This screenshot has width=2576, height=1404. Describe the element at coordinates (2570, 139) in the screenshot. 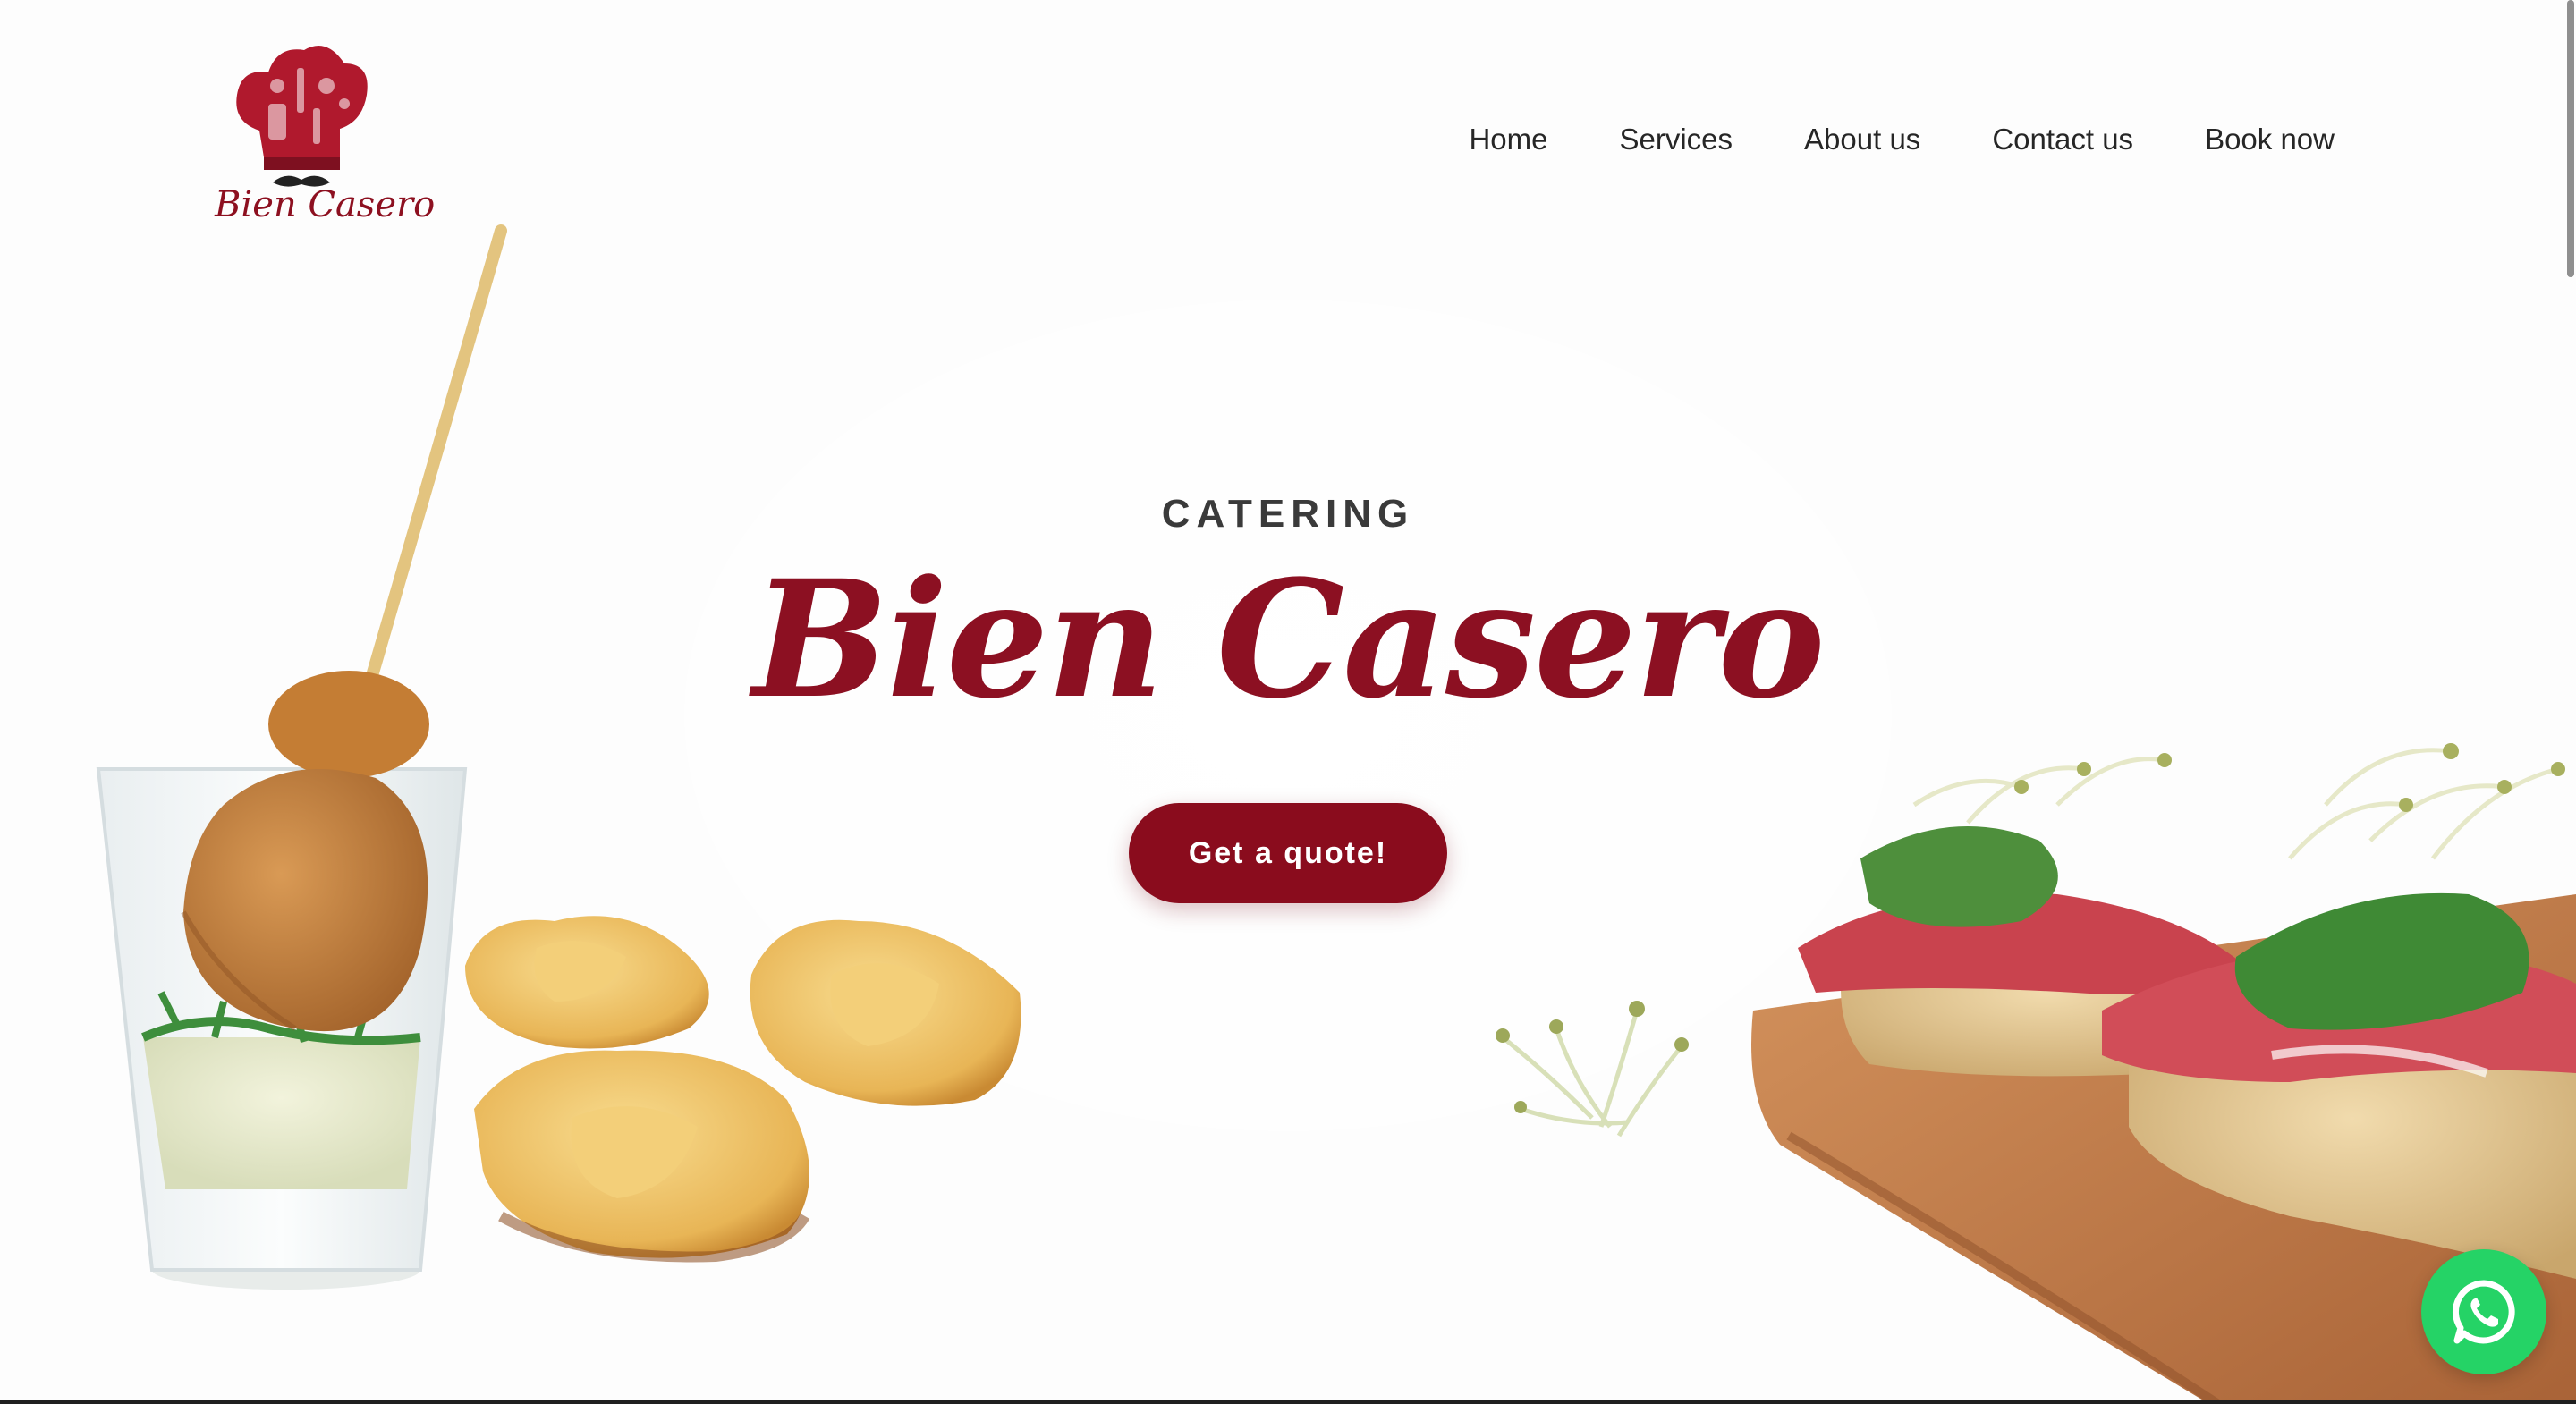

I see `page-scrollbar` at that location.